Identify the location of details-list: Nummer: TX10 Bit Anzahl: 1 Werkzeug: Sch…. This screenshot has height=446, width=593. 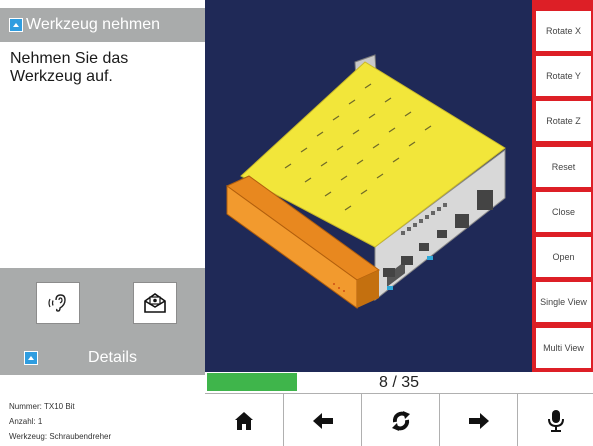
(60, 421).